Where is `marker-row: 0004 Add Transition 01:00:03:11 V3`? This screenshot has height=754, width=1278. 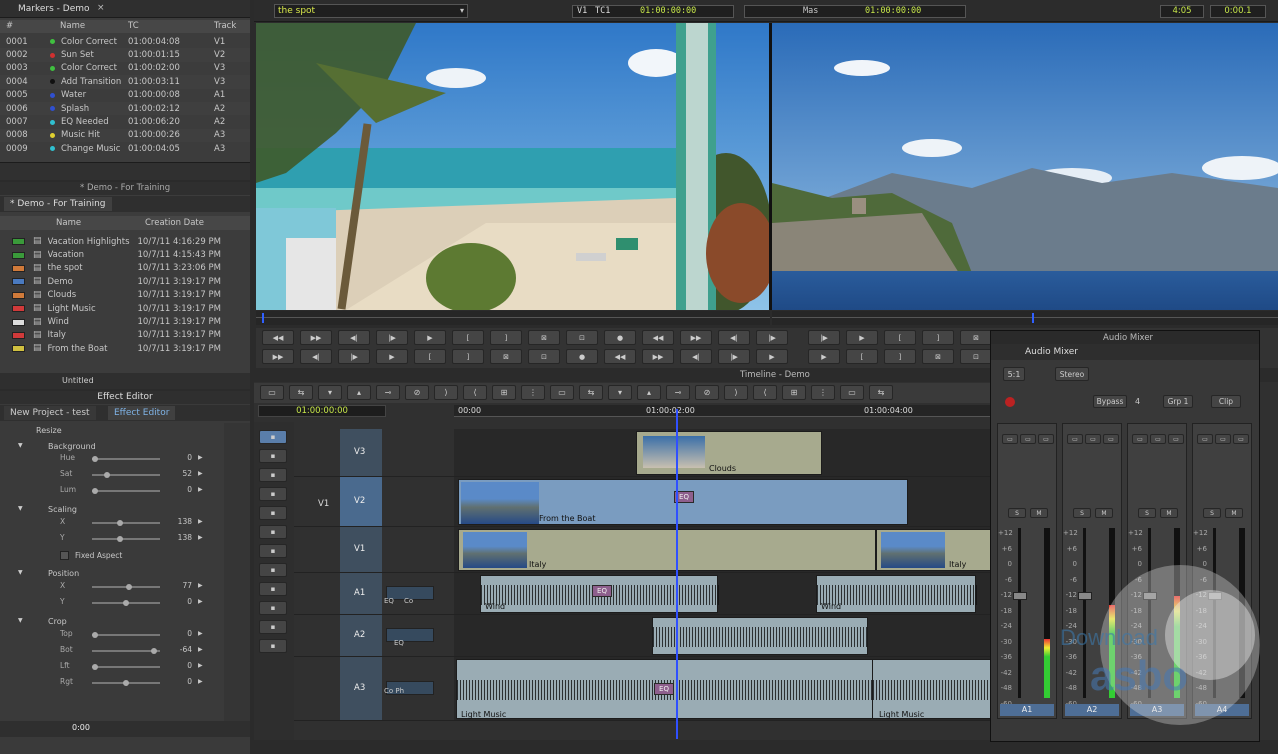 marker-row: 0004 Add Transition 01:00:03:11 V3 is located at coordinates (125, 82).